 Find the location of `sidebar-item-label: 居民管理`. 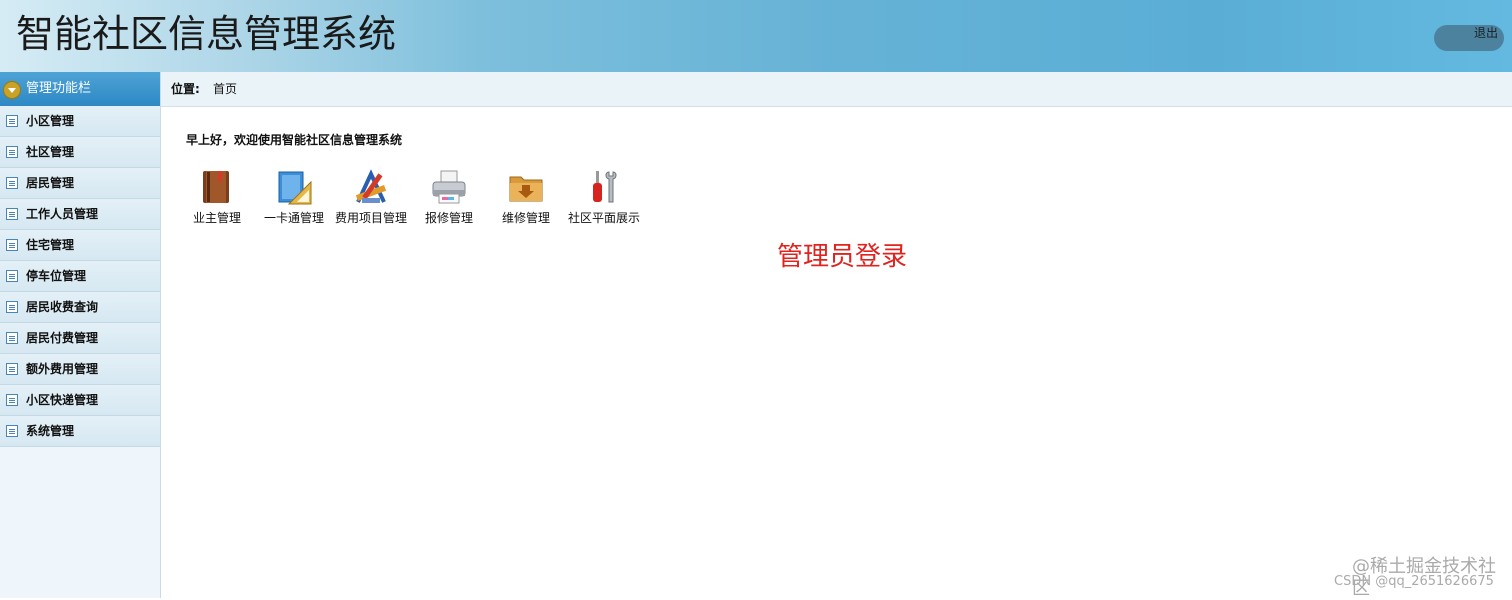

sidebar-item-label: 居民管理 is located at coordinates (50, 183).